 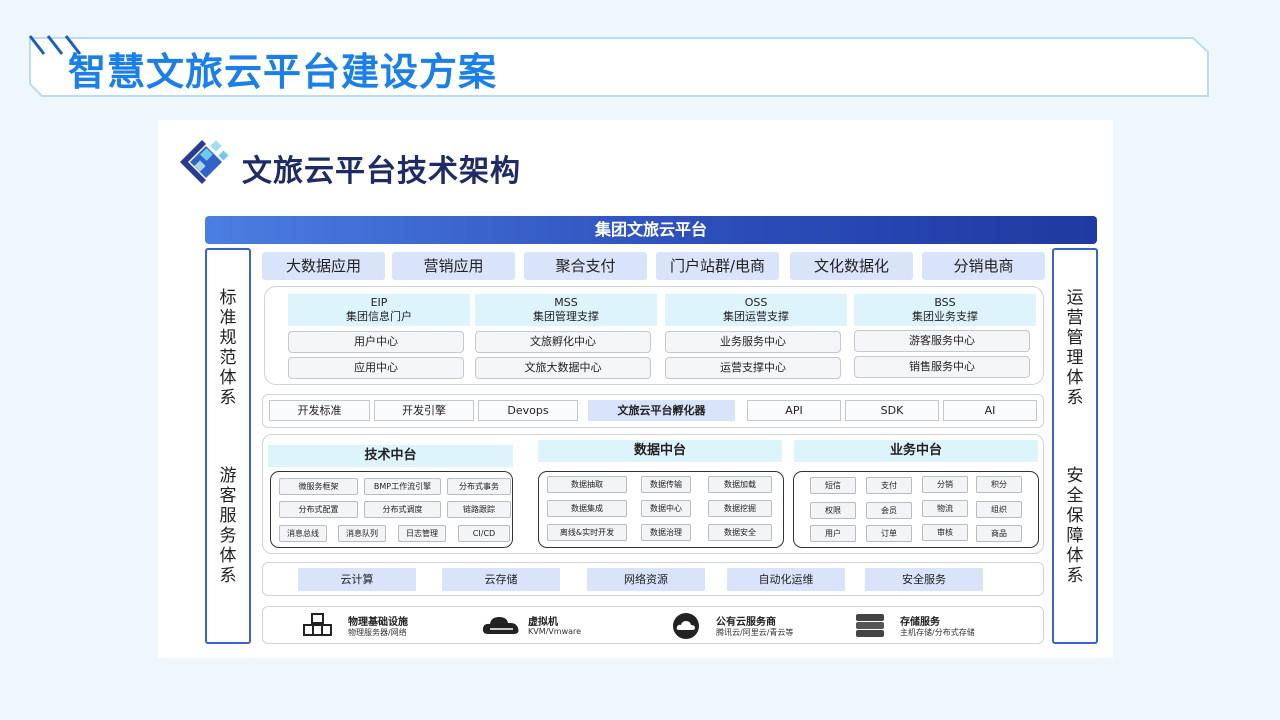 I want to click on data-item: 数据挖掘, so click(x=740, y=508).